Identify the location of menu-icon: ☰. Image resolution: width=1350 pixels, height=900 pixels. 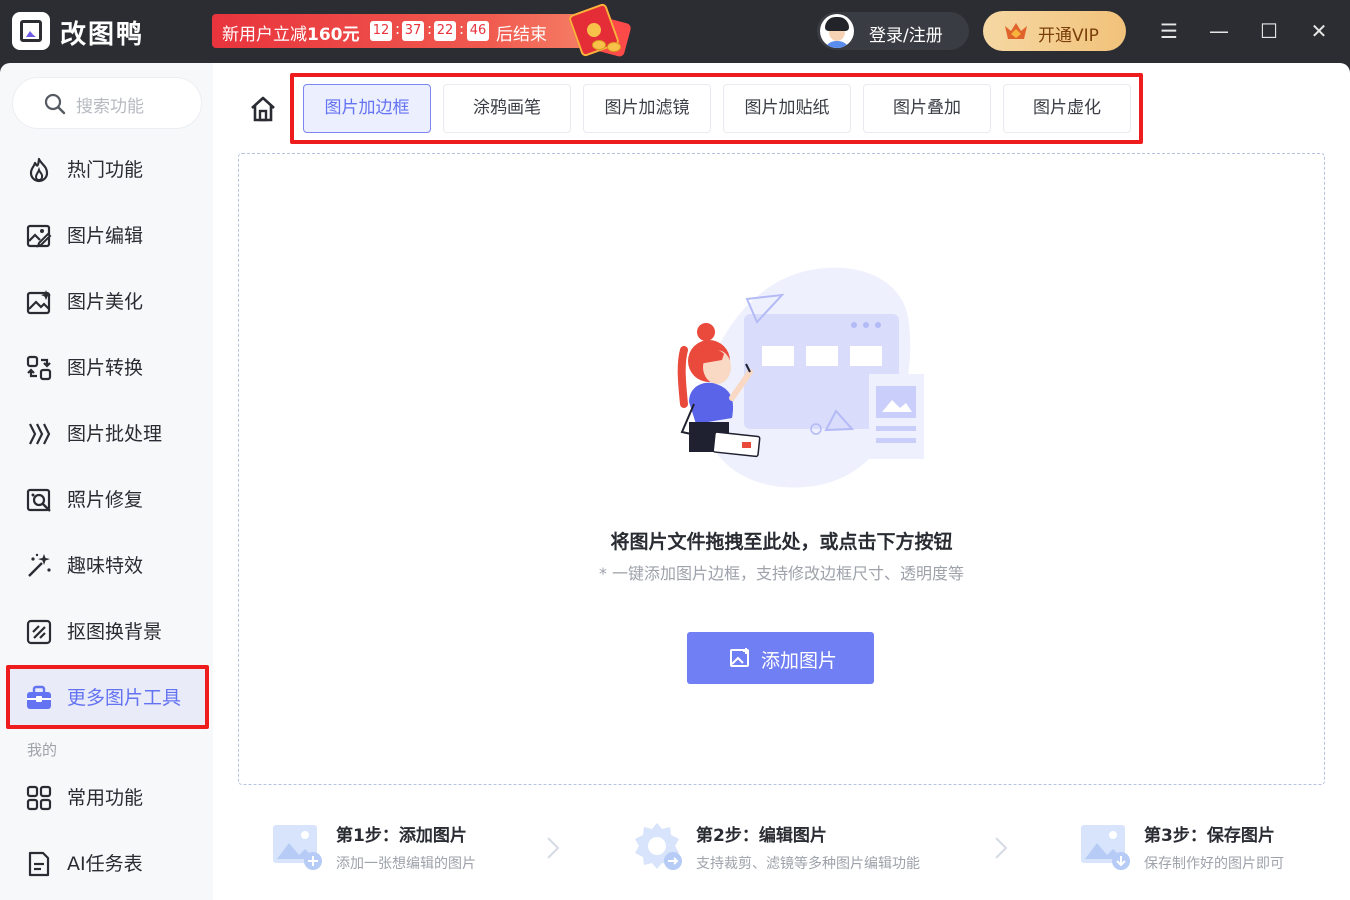
(1169, 31).